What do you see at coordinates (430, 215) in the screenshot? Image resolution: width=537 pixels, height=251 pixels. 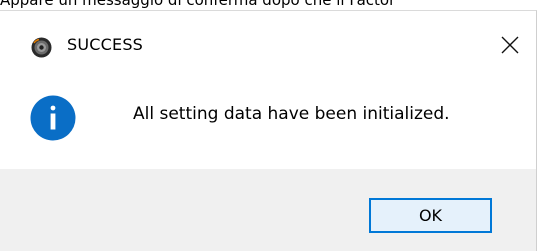 I see `ok-button: OK` at bounding box center [430, 215].